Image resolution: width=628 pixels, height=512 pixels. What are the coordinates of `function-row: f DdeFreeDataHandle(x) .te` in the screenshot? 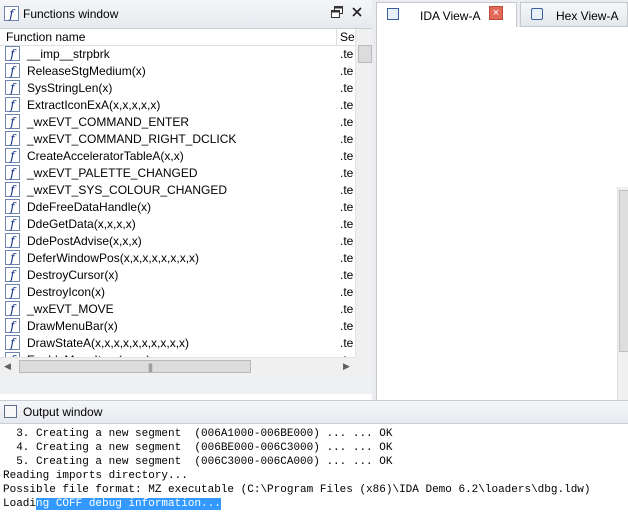 It's located at (177, 206).